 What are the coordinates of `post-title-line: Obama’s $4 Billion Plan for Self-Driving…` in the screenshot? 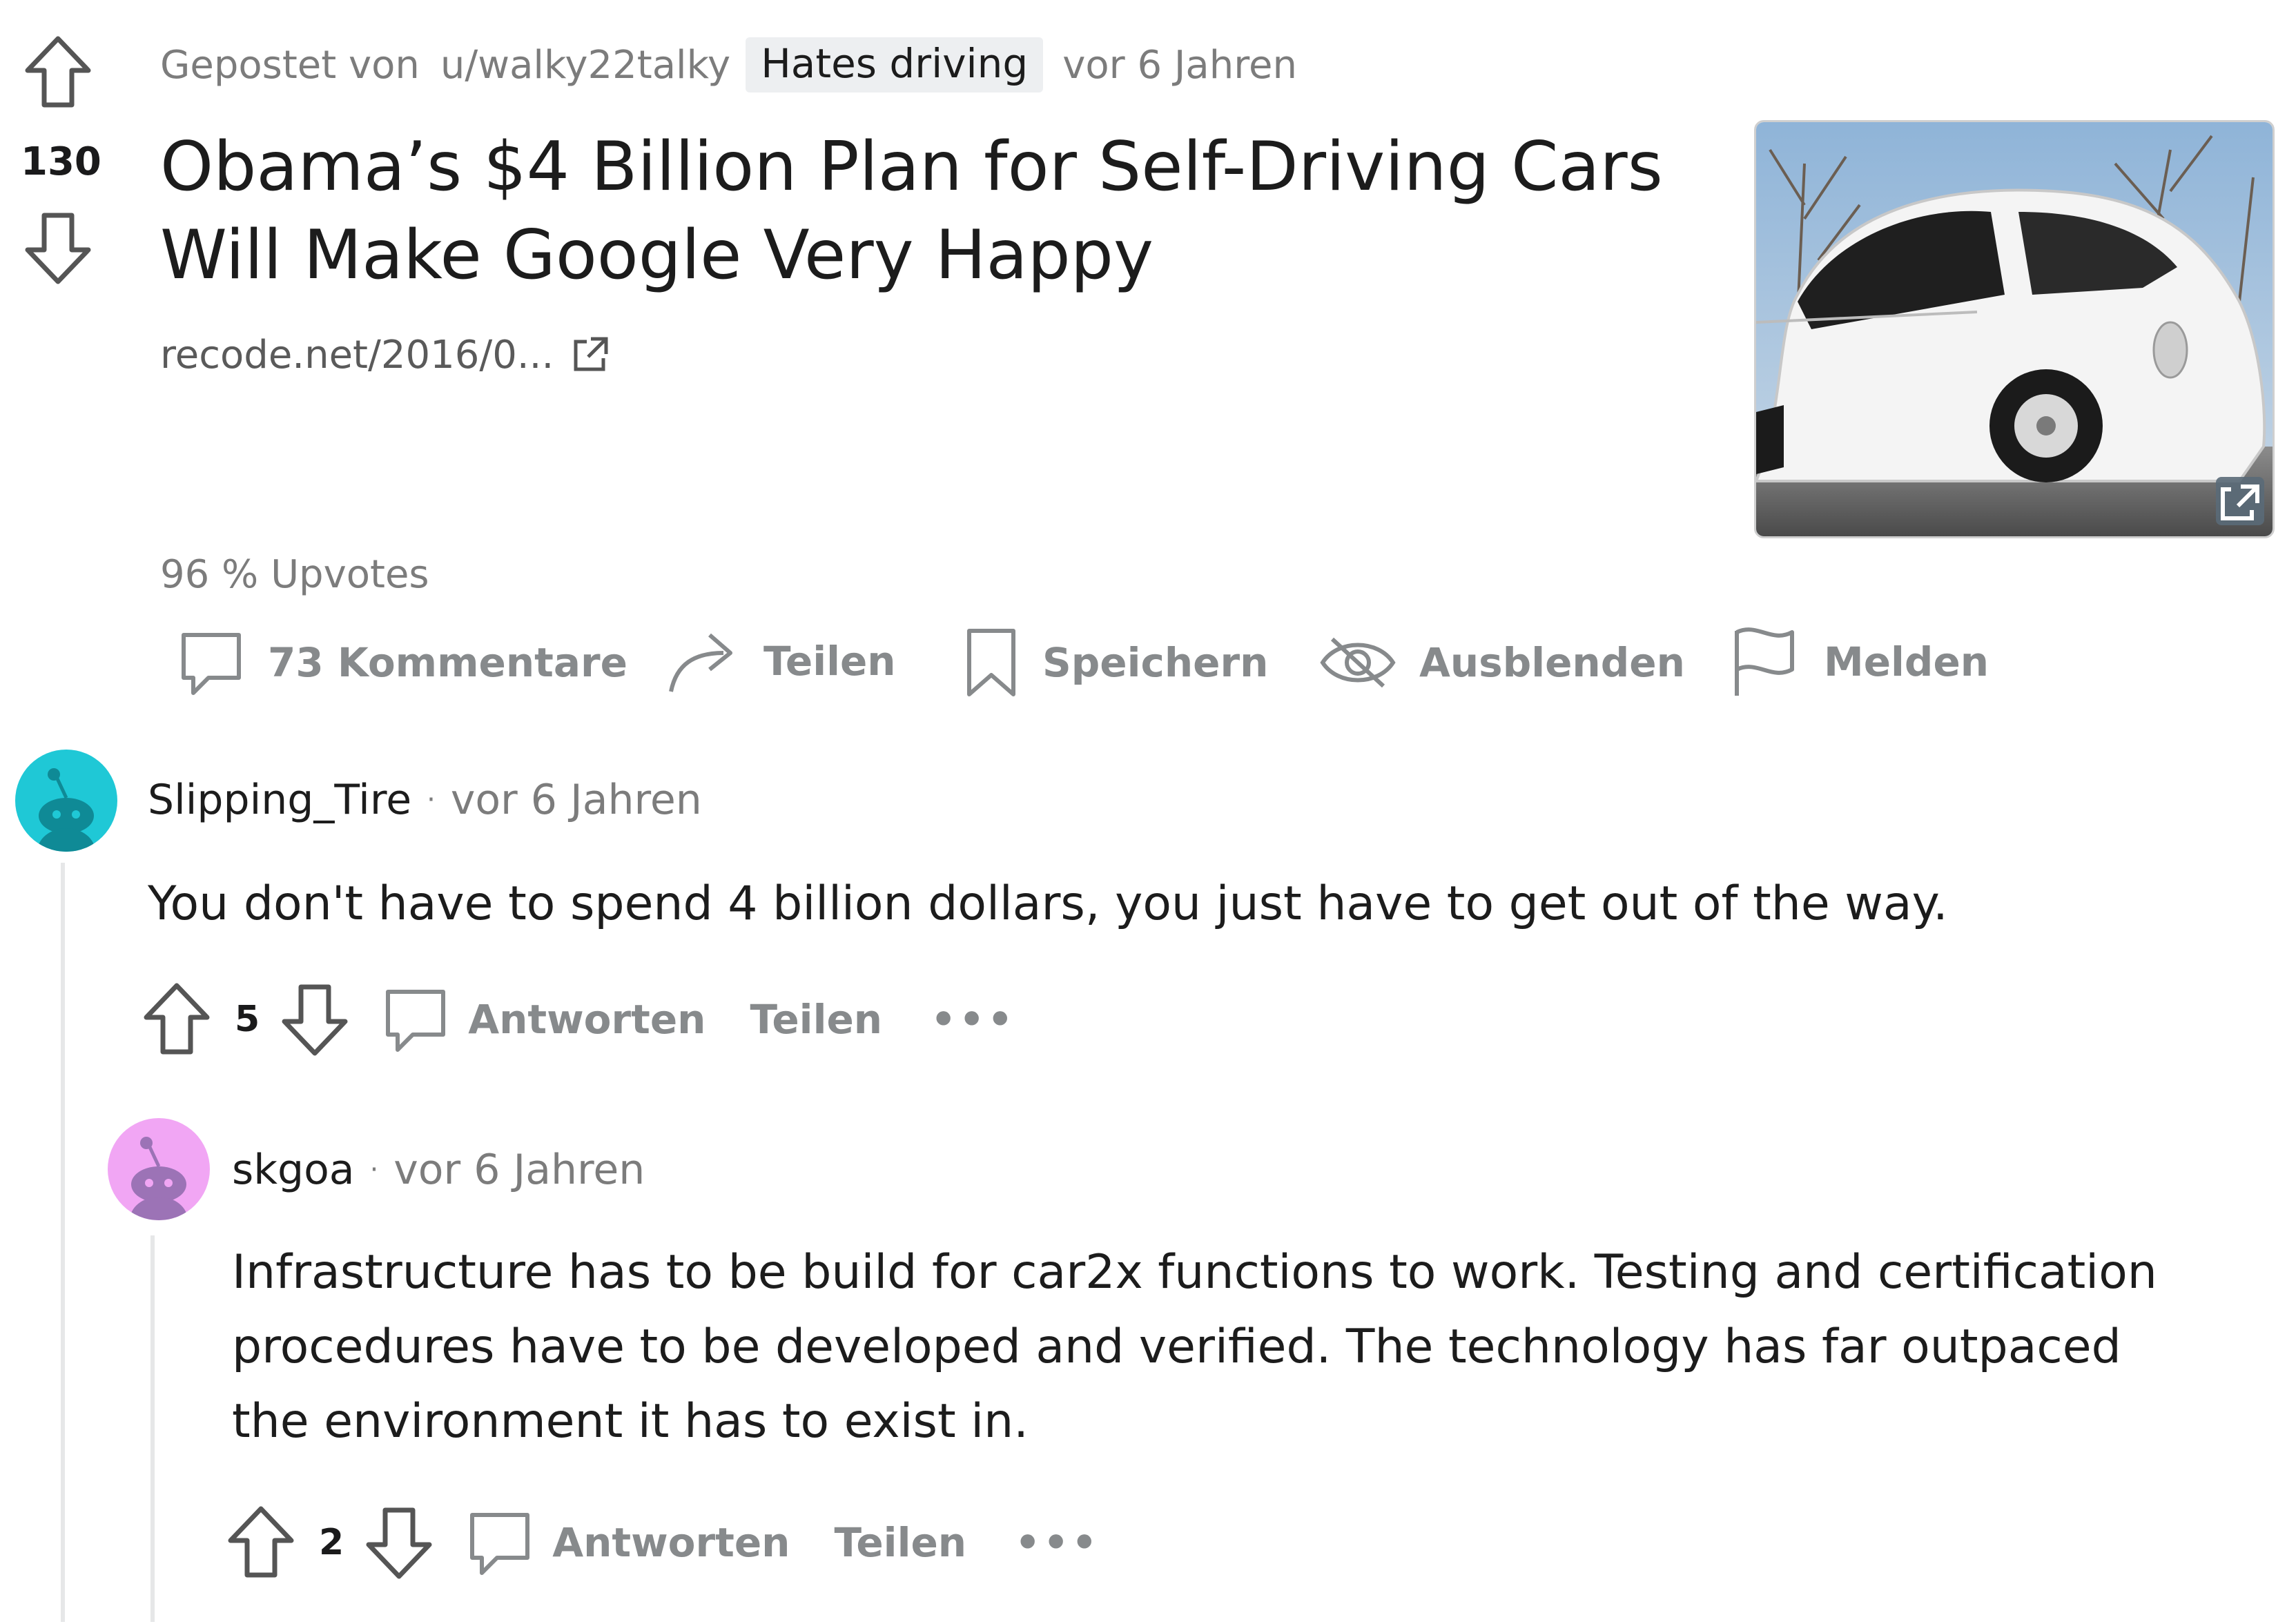 It's located at (911, 167).